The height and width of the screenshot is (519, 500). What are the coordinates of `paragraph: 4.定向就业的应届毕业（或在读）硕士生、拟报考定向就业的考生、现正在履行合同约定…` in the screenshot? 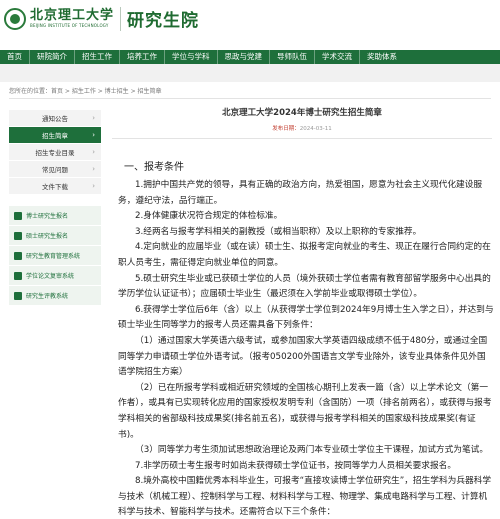 It's located at (304, 255).